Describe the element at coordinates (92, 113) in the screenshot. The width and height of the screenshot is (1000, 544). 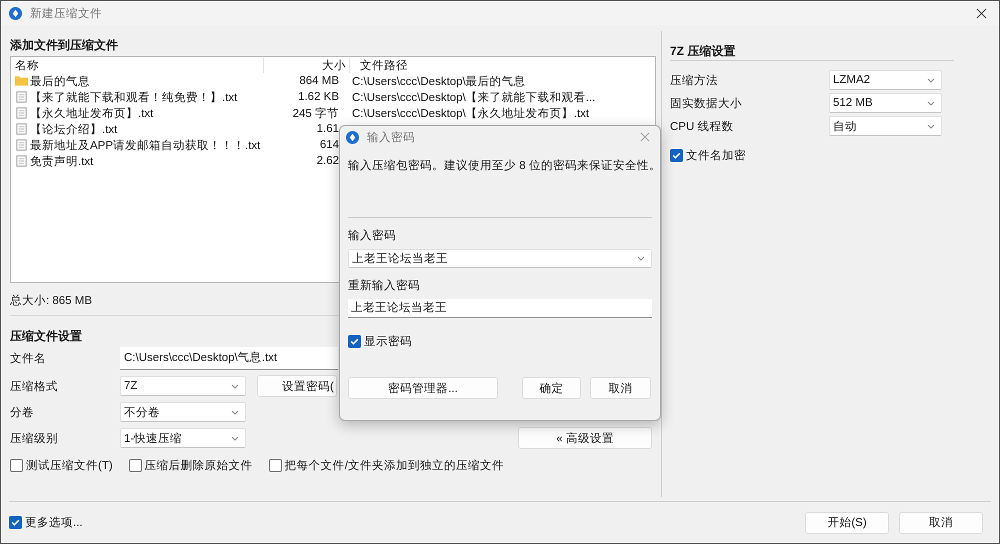
I see `file-name: 【永久地址发布页】.txt` at that location.